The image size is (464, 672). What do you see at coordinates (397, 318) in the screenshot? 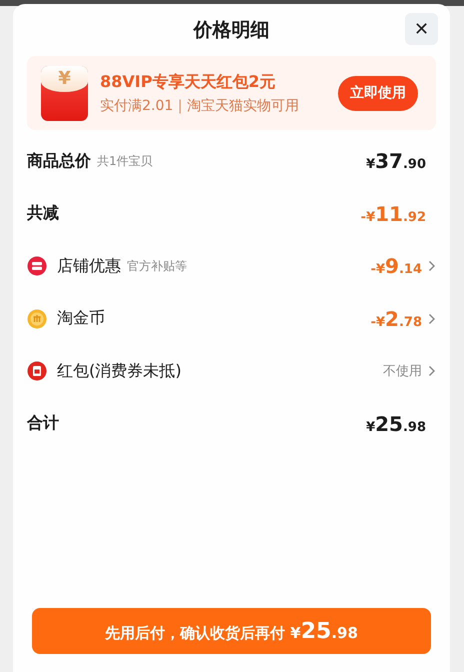
I see `row-value: -¥2.78` at bounding box center [397, 318].